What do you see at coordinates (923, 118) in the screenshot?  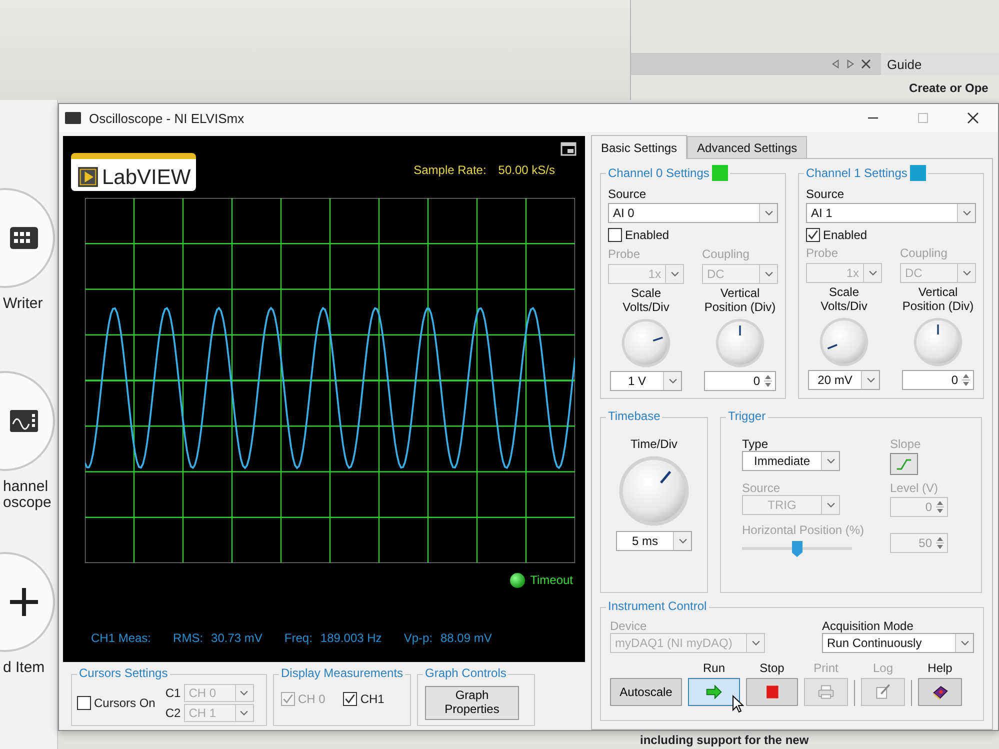 I see `maximize-icon` at bounding box center [923, 118].